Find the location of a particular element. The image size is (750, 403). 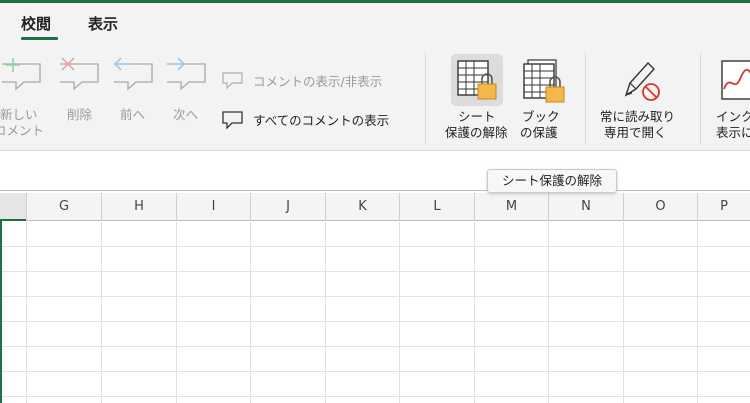

column-header-p: P is located at coordinates (723, 207).